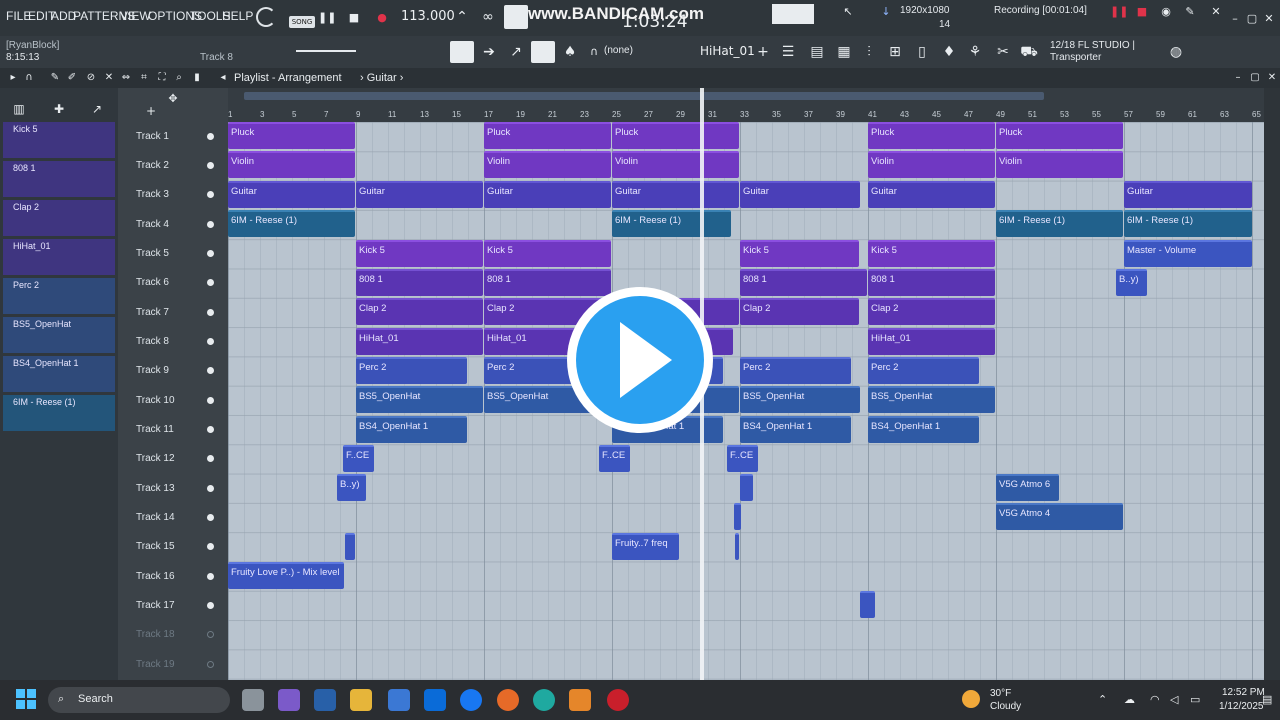 This screenshot has width=1280, height=720. What do you see at coordinates (237, 16) in the screenshot?
I see `menu-help: HELP` at bounding box center [237, 16].